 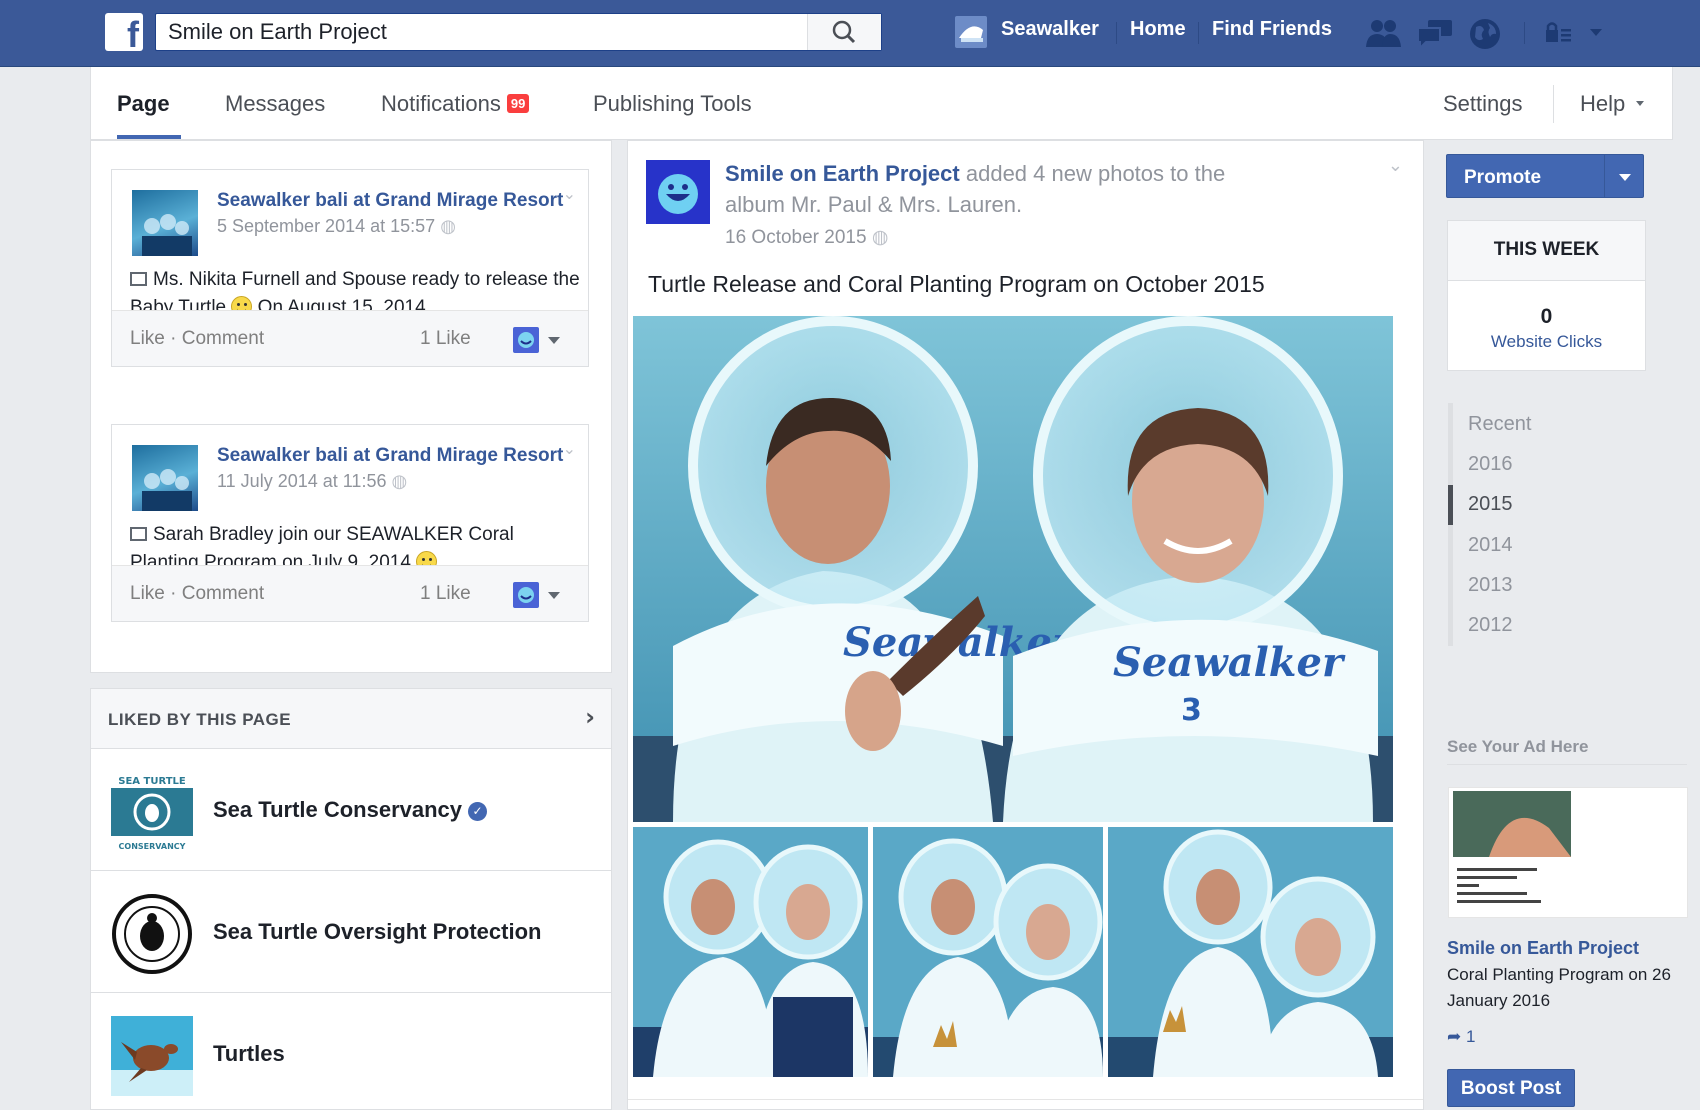 What do you see at coordinates (326, 226) in the screenshot?
I see `post-date: 5 September 2014 at 15:57` at bounding box center [326, 226].